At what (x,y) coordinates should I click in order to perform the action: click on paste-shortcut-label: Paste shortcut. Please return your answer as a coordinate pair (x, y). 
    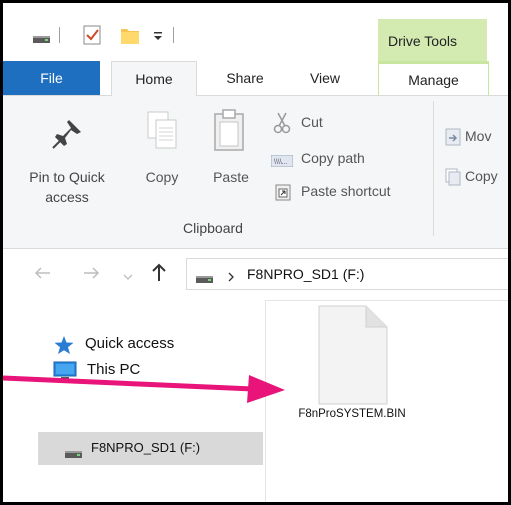
    Looking at the image, I should click on (346, 191).